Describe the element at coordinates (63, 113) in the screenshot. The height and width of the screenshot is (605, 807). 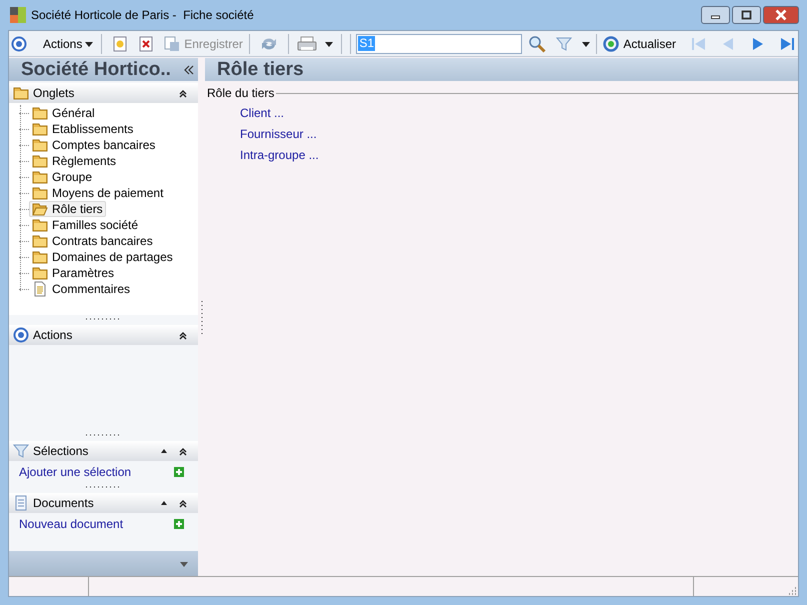
I see `tree-item: Général` at that location.